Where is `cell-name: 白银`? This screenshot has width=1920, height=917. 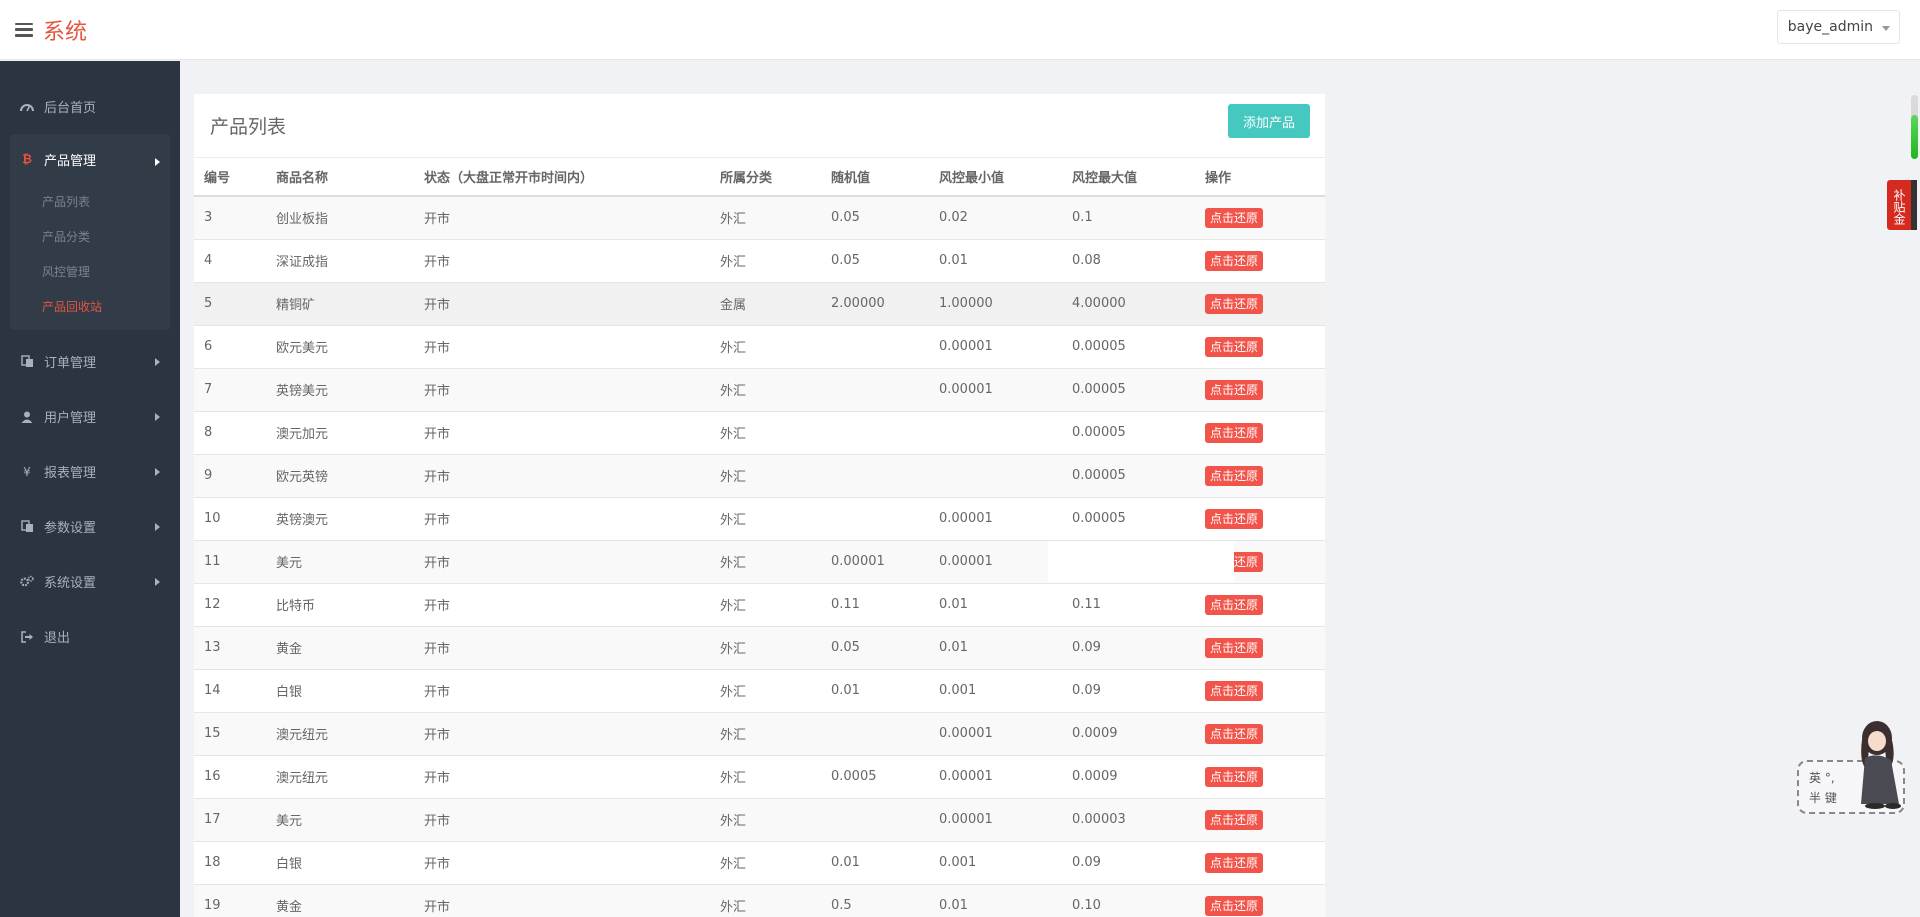
cell-name: 白银 is located at coordinates (340, 863).